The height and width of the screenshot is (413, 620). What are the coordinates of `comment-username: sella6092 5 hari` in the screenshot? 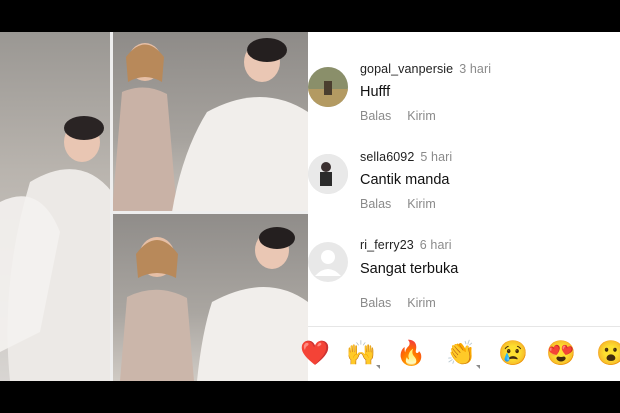 It's located at (406, 157).